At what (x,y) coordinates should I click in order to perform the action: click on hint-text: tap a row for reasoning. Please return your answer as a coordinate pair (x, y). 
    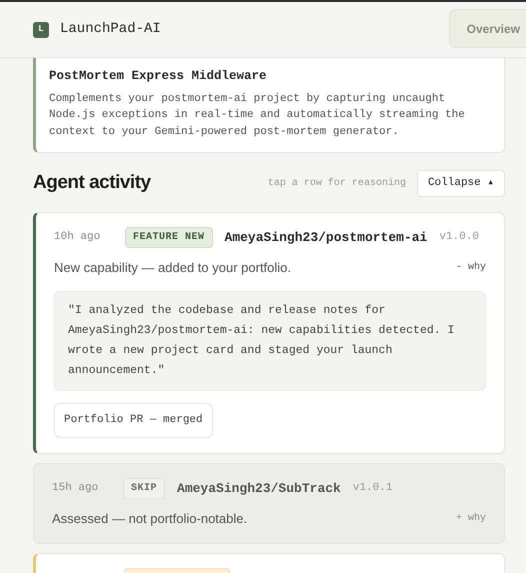
    Looking at the image, I should click on (337, 183).